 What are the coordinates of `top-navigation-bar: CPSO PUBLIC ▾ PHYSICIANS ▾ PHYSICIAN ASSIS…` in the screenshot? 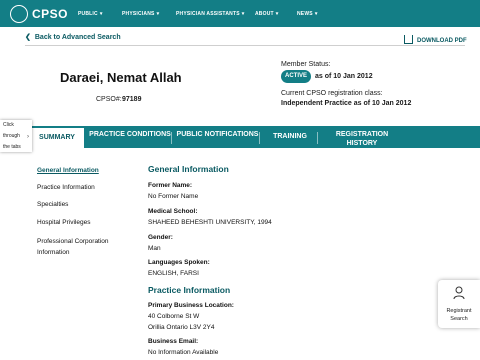 It's located at (240, 13).